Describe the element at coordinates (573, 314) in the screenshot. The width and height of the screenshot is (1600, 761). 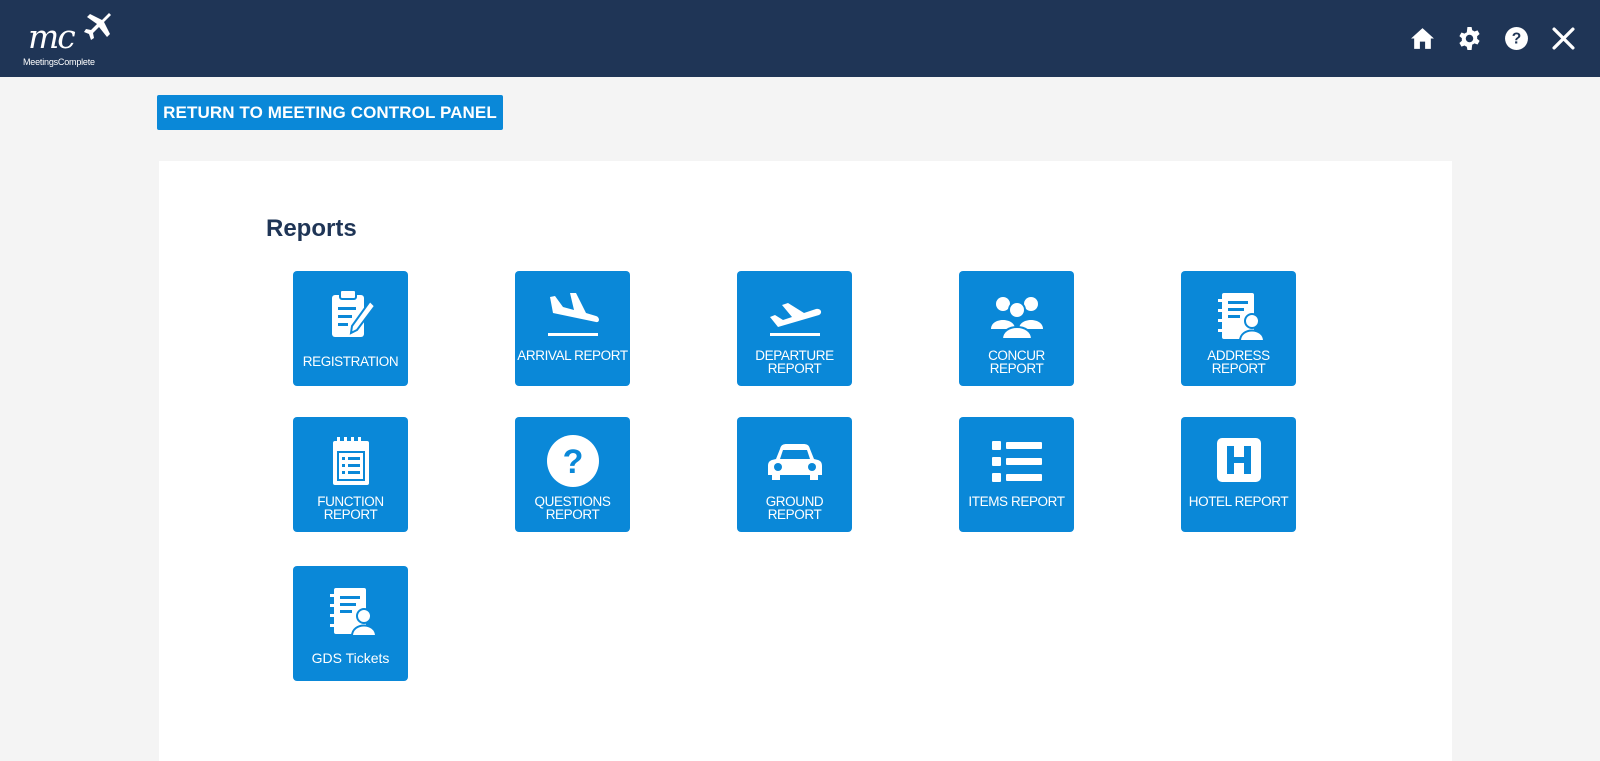
I see `plane-landing-icon` at that location.